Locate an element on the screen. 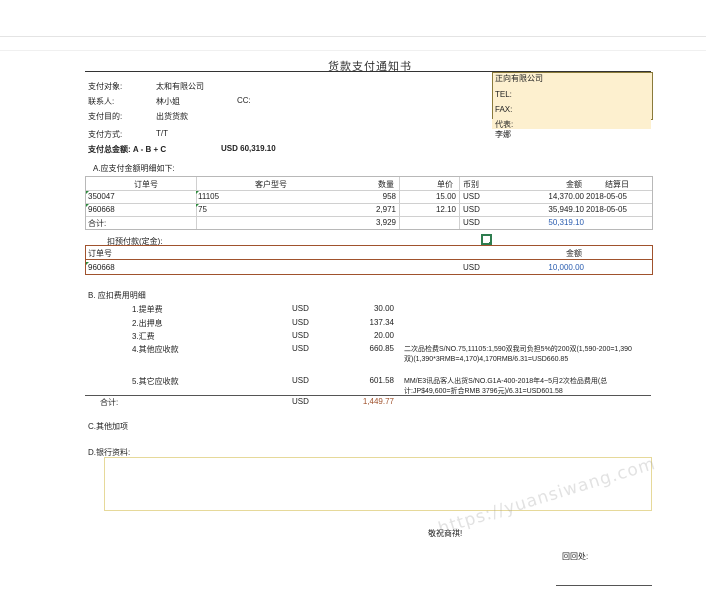 This screenshot has height=601, width=706. signature-line is located at coordinates (604, 585).